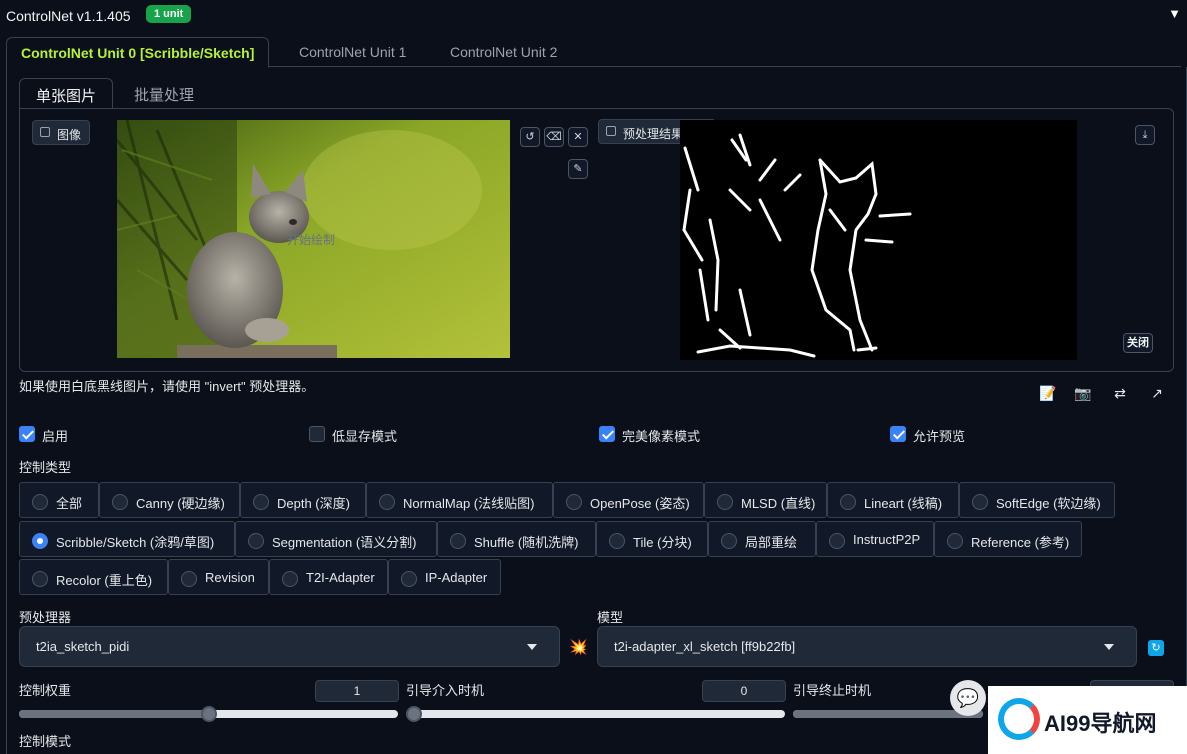 The height and width of the screenshot is (754, 1187). Describe the element at coordinates (1174, 13) in the screenshot. I see `triangle-down-icon: ▼` at that location.